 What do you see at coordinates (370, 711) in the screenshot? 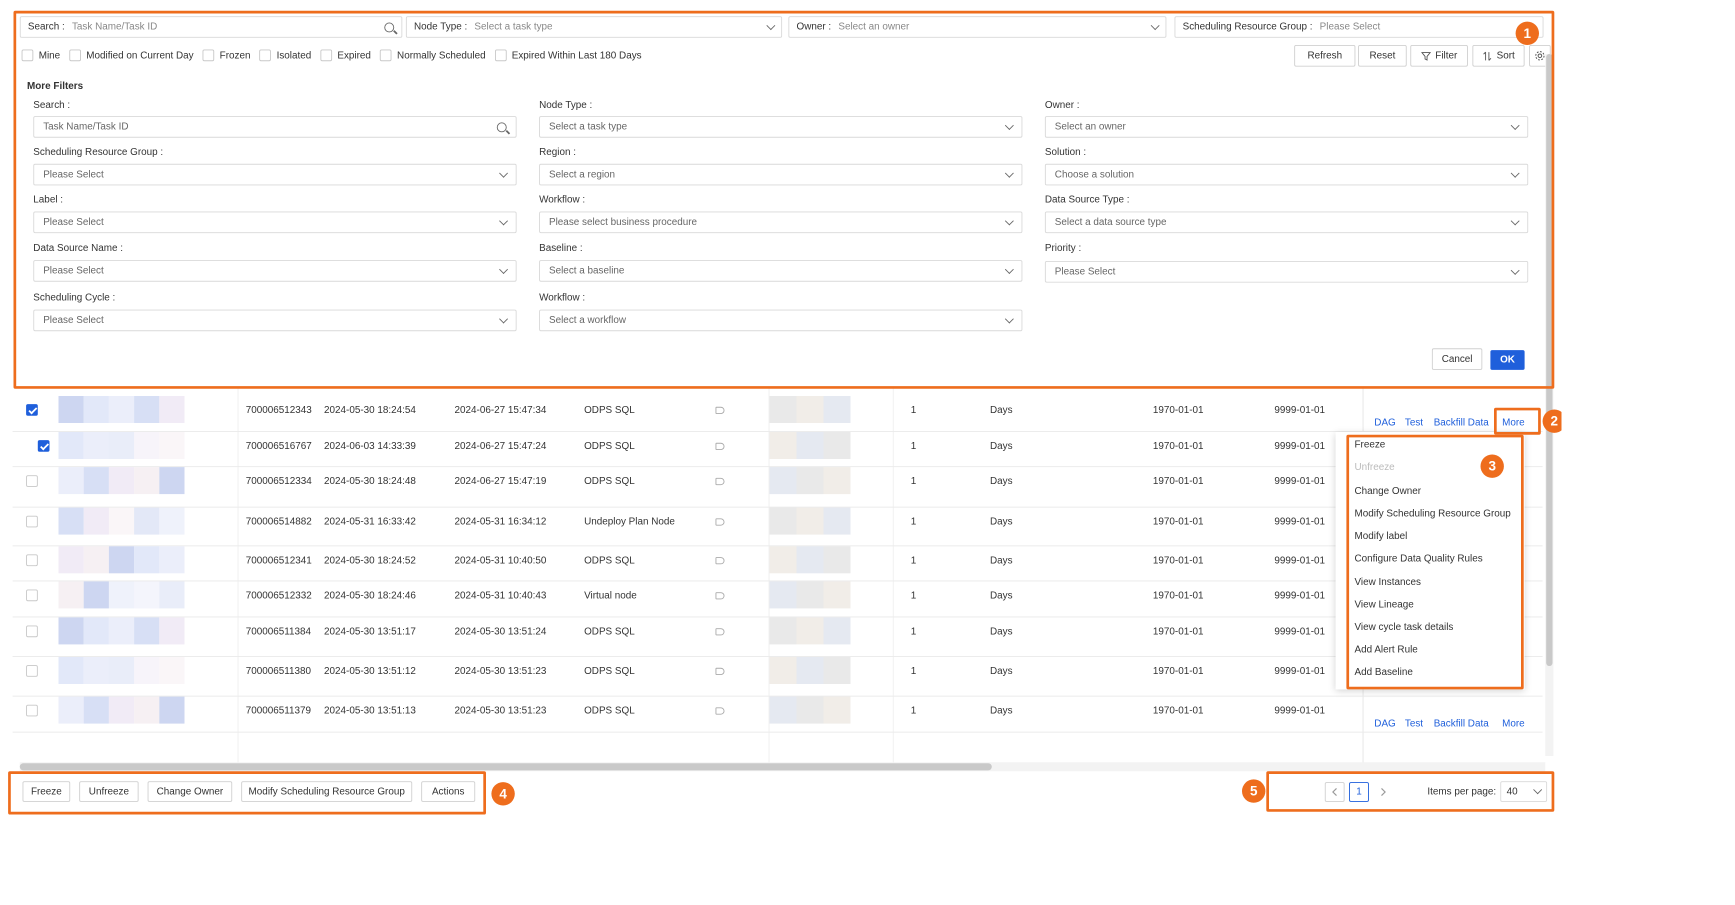
I see `created-time-cell: 2024-05-30 13:51:13` at bounding box center [370, 711].